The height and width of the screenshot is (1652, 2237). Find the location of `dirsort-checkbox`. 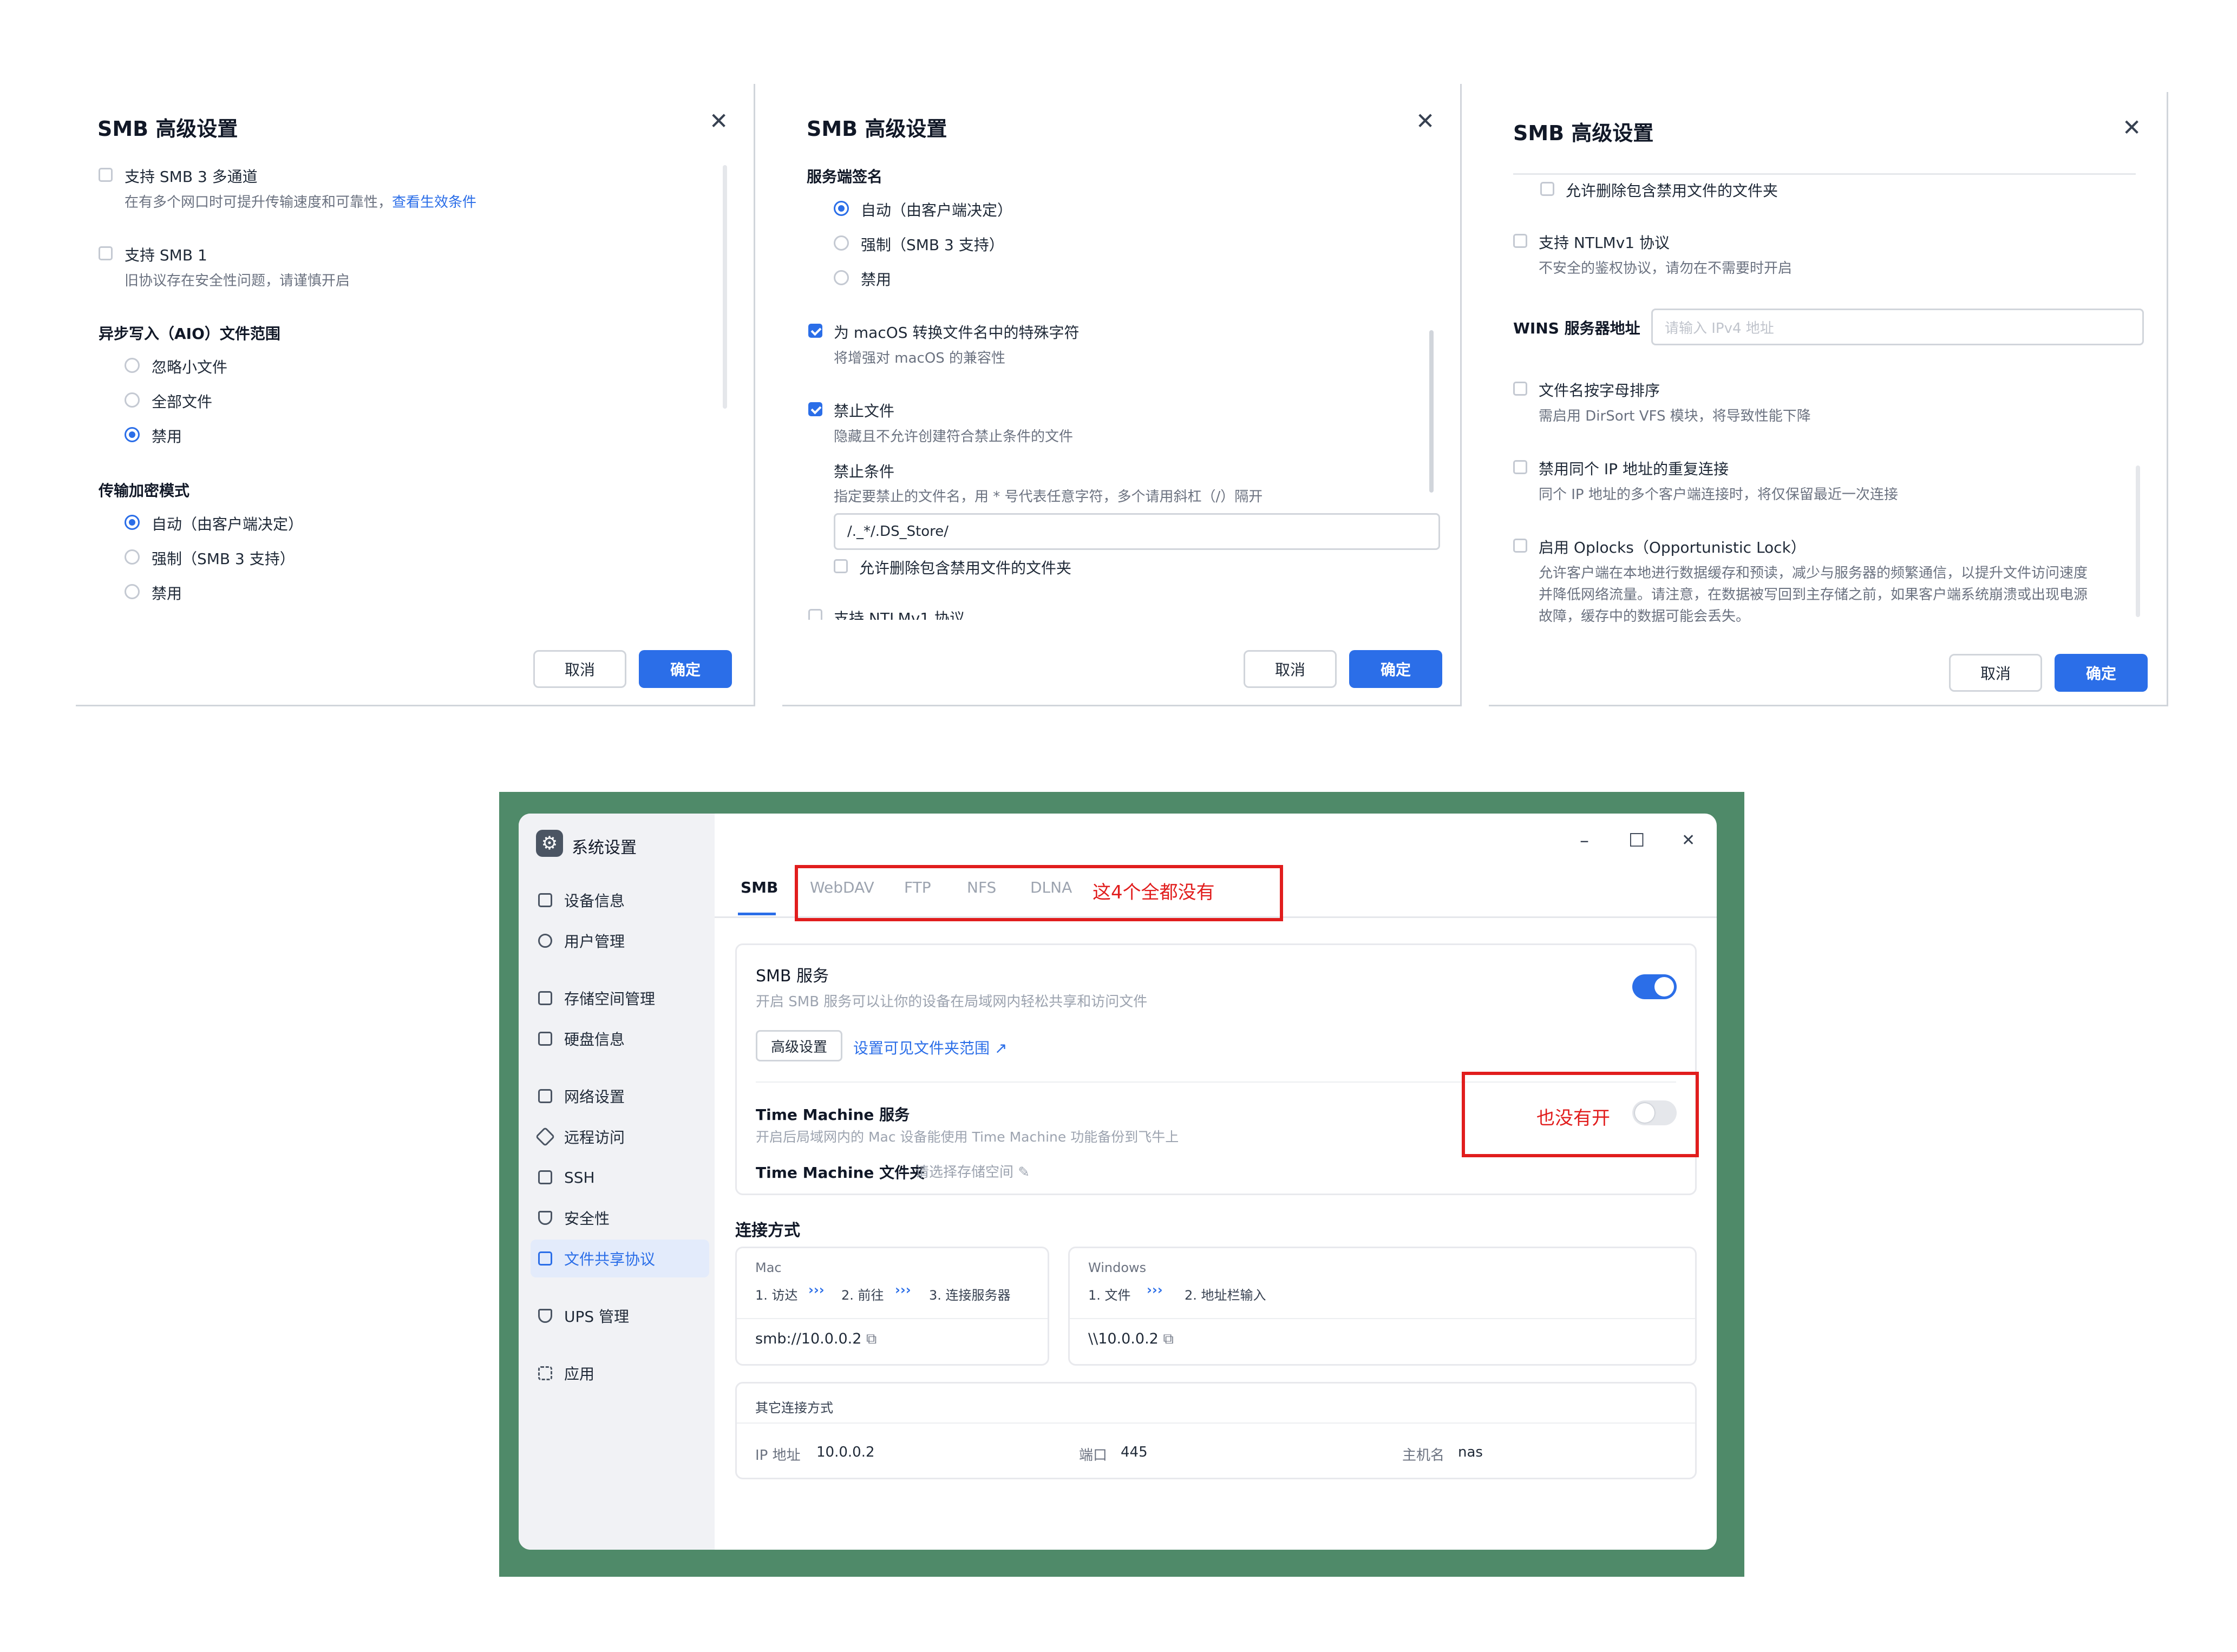

dirsort-checkbox is located at coordinates (1520, 389).